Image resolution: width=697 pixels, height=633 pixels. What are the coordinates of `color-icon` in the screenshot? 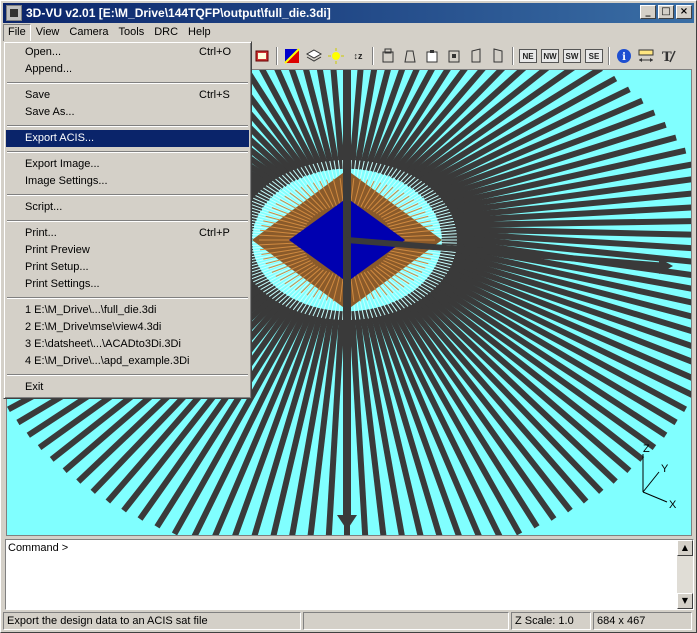 It's located at (292, 56).